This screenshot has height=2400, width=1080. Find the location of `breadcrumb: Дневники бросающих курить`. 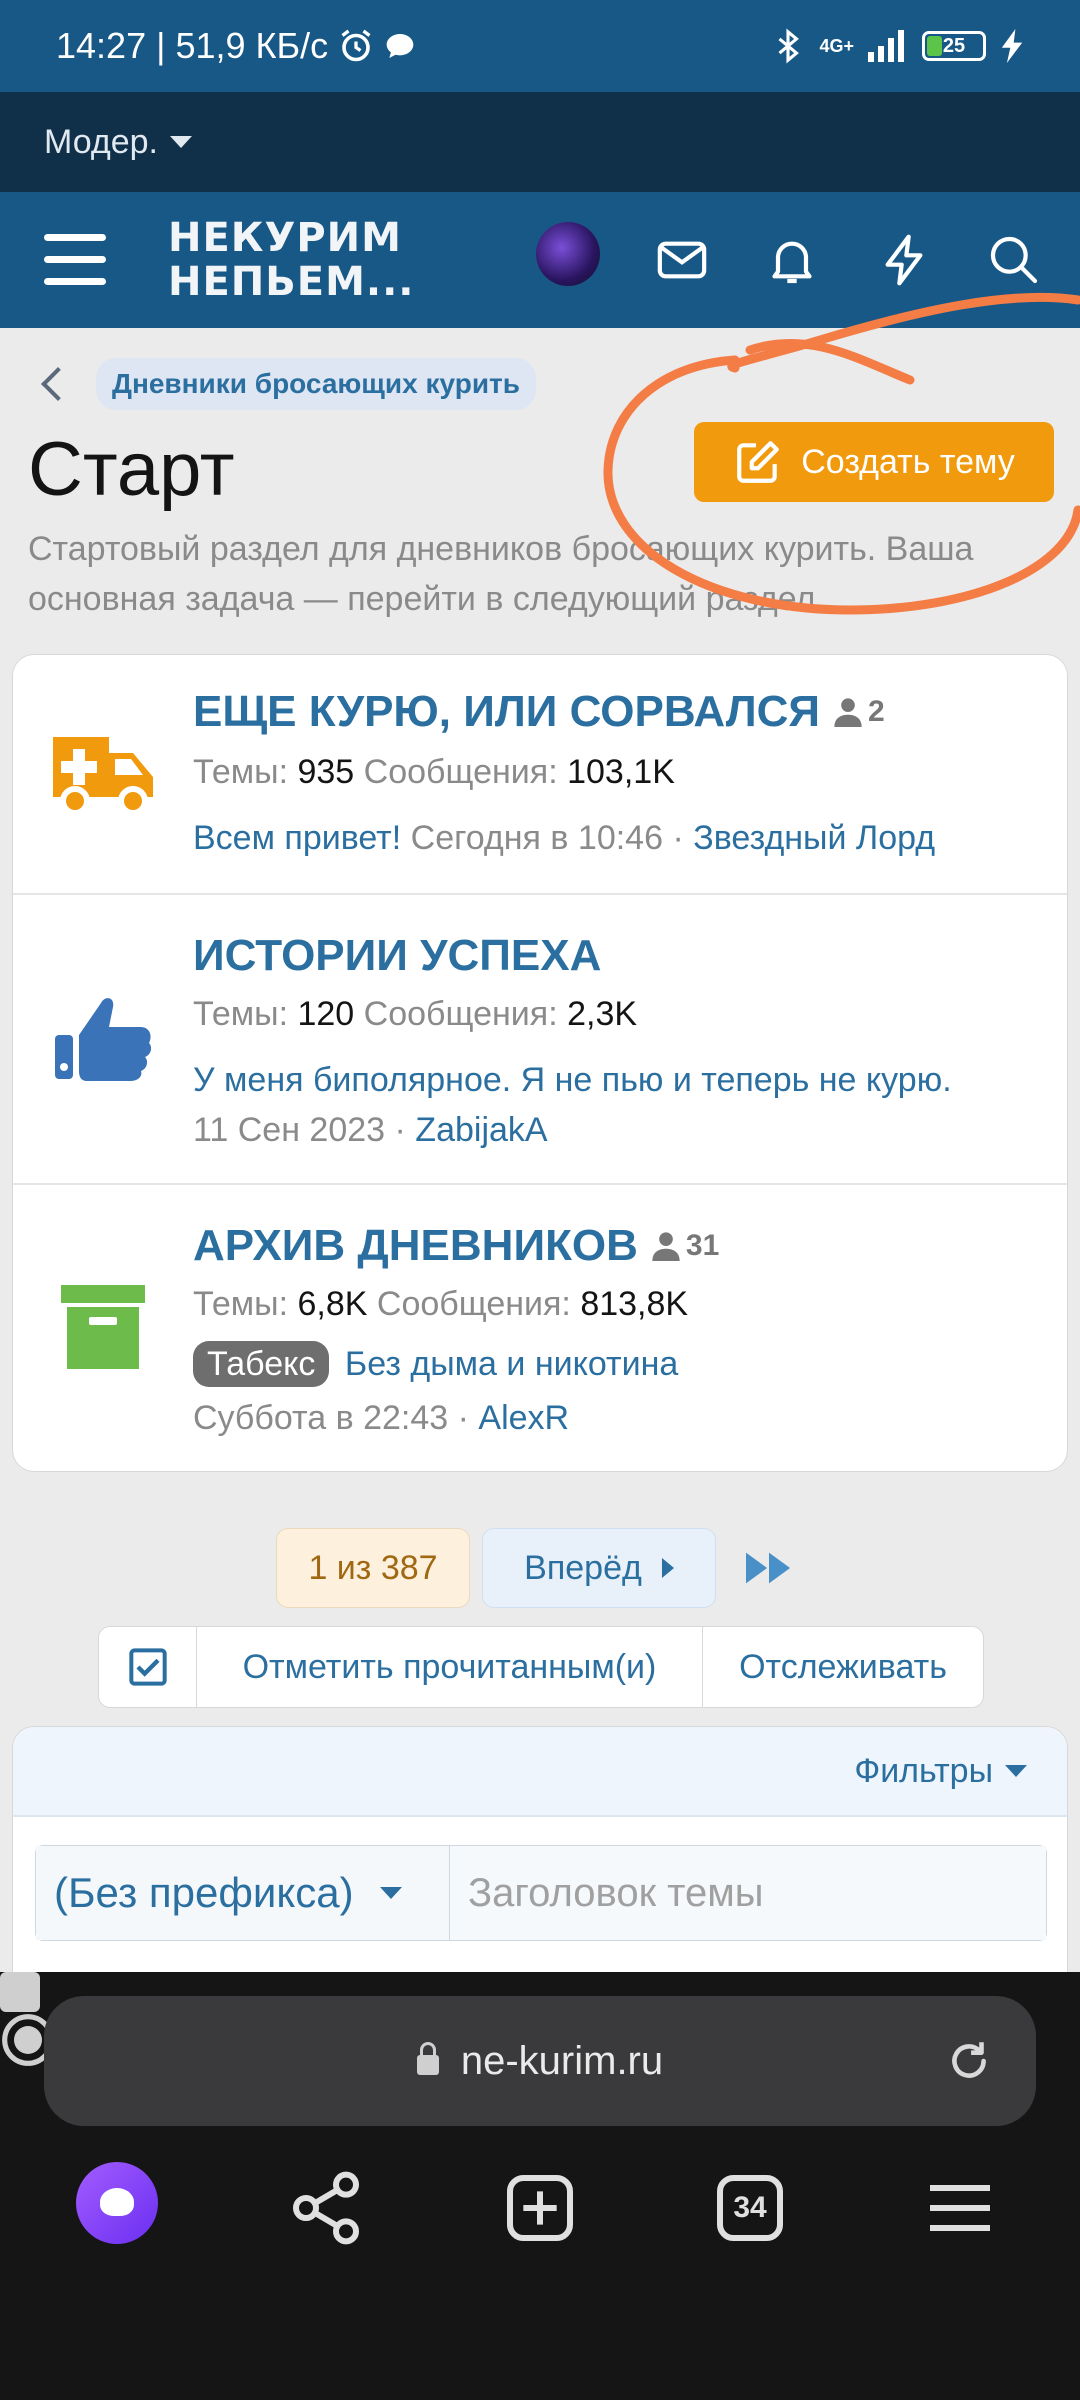

breadcrumb: Дневники бросающих курить is located at coordinates (286, 384).